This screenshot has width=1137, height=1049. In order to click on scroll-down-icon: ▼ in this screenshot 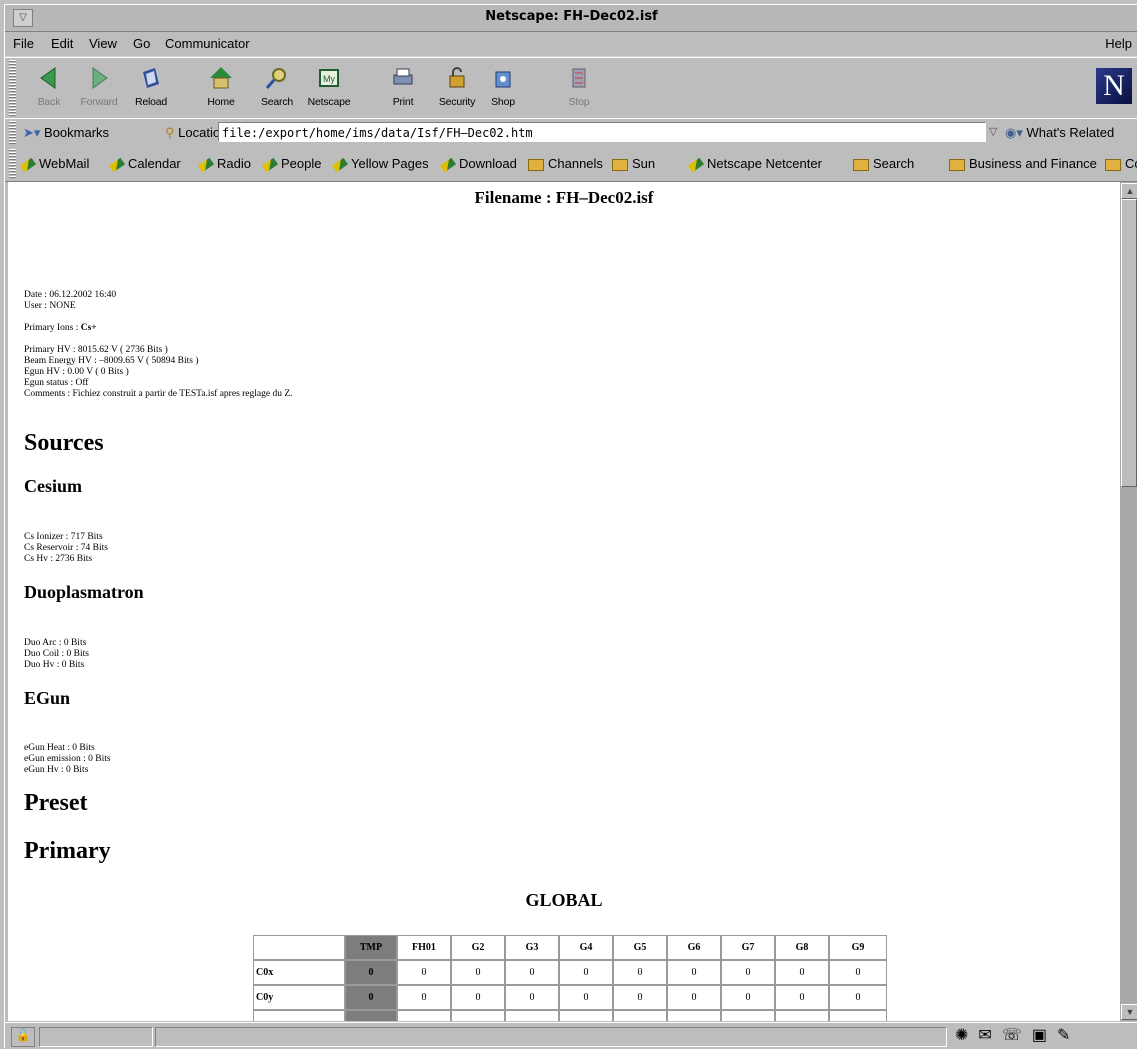, I will do `click(1129, 1012)`.